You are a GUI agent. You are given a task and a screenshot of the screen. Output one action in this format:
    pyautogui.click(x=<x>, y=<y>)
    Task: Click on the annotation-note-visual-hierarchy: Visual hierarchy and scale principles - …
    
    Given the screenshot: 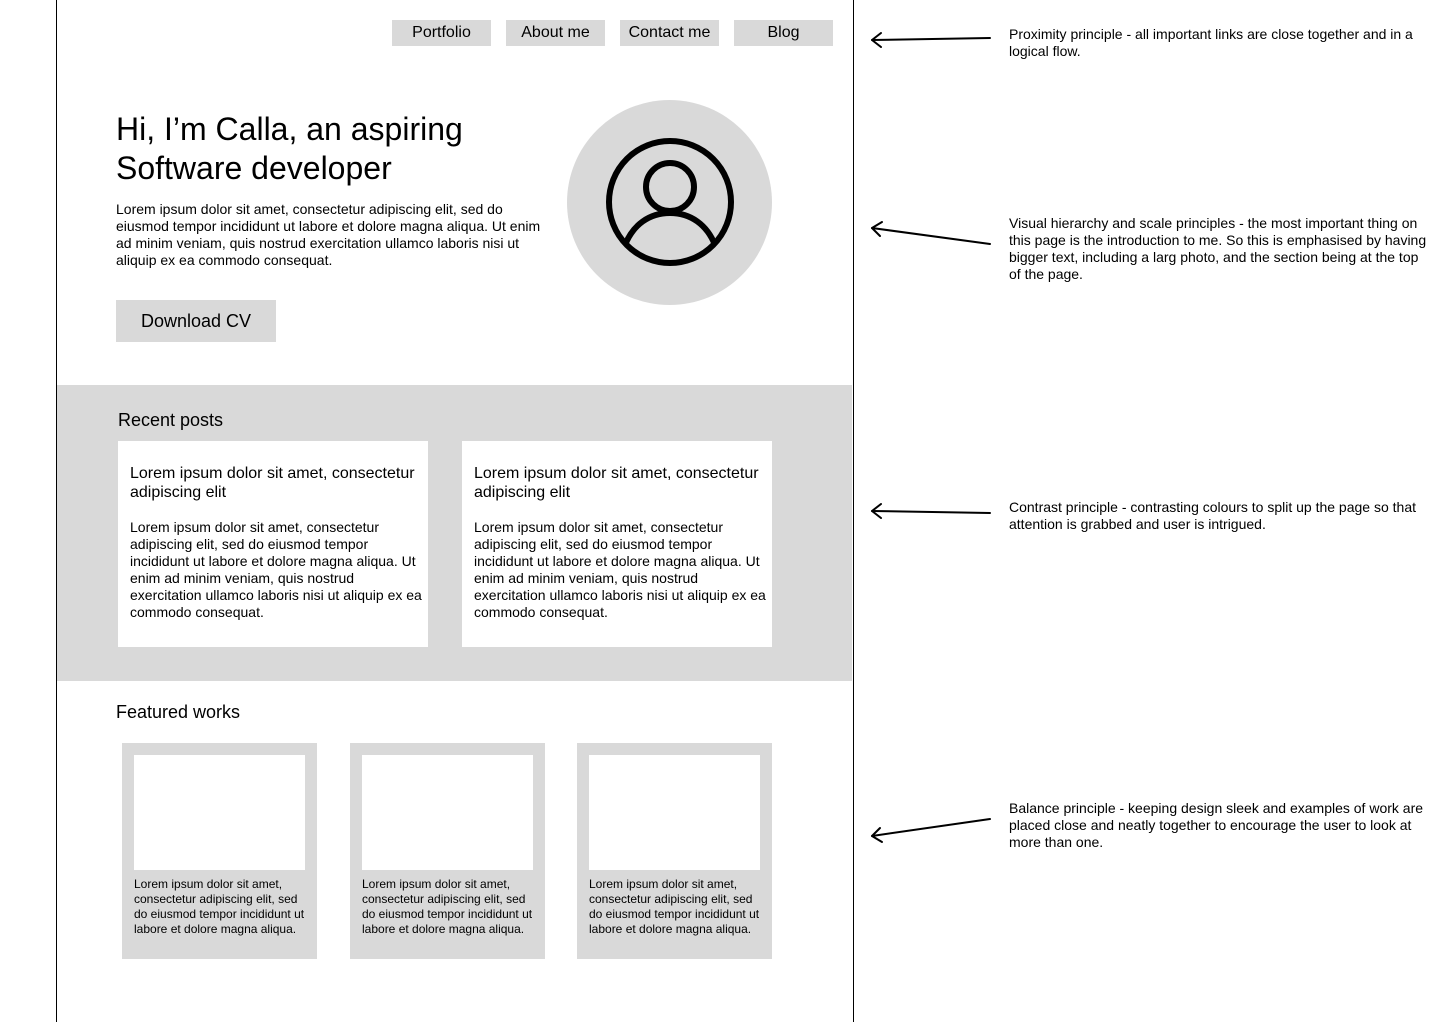 What is the action you would take?
    pyautogui.click(x=1218, y=248)
    